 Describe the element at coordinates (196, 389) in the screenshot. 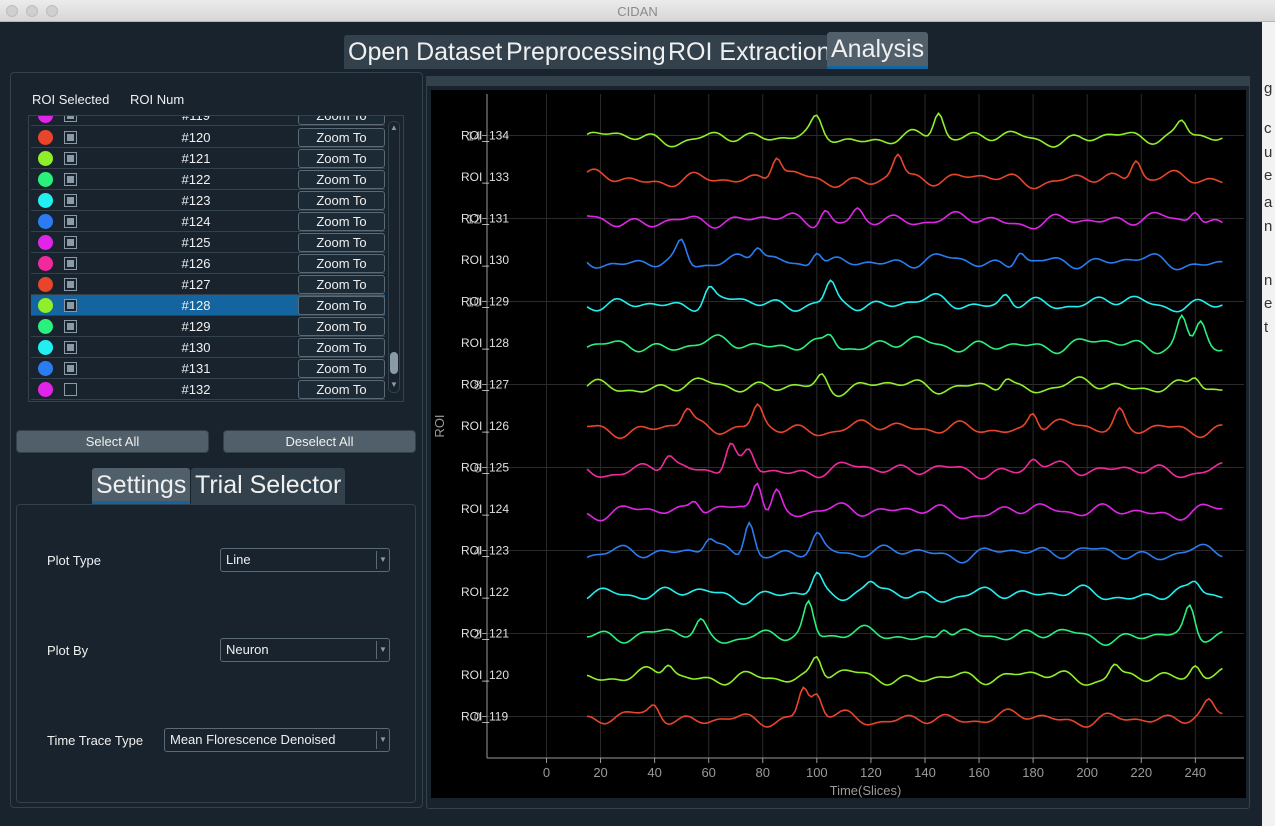

I see `roi-number: #132` at that location.